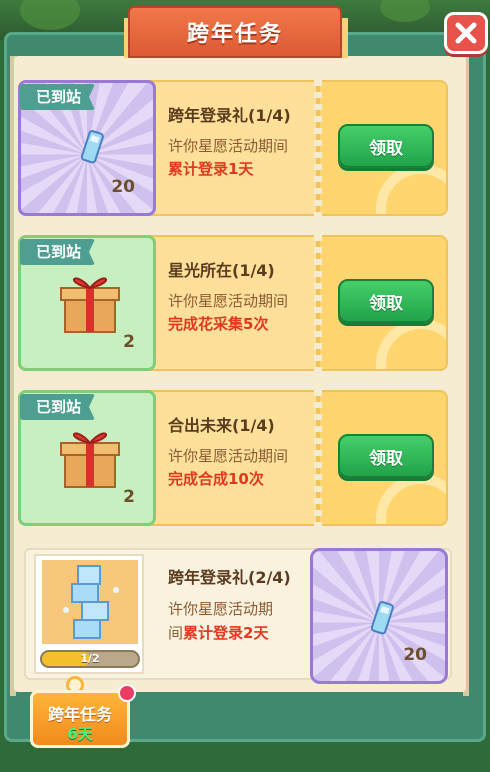 This screenshot has height=772, width=490. Describe the element at coordinates (221, 425) in the screenshot. I see `task-title: 合出未来(1/4)` at that location.